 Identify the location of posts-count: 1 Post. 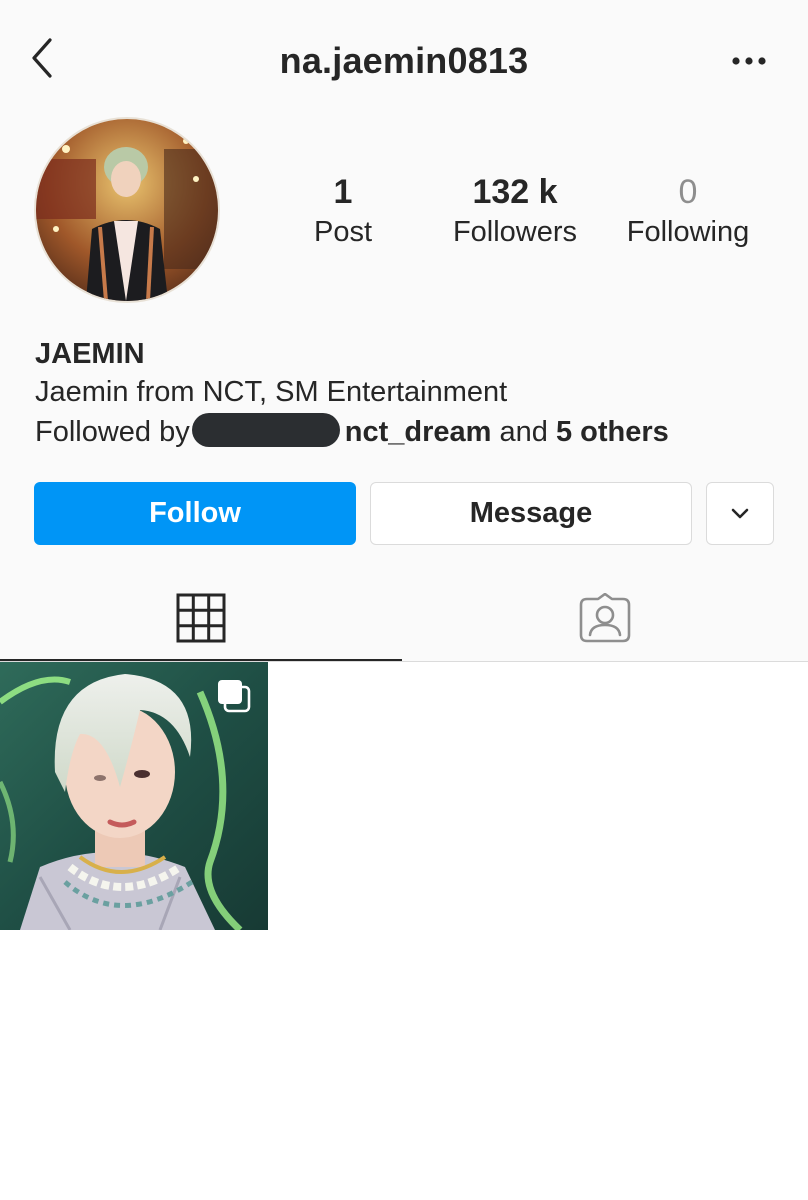
(343, 210).